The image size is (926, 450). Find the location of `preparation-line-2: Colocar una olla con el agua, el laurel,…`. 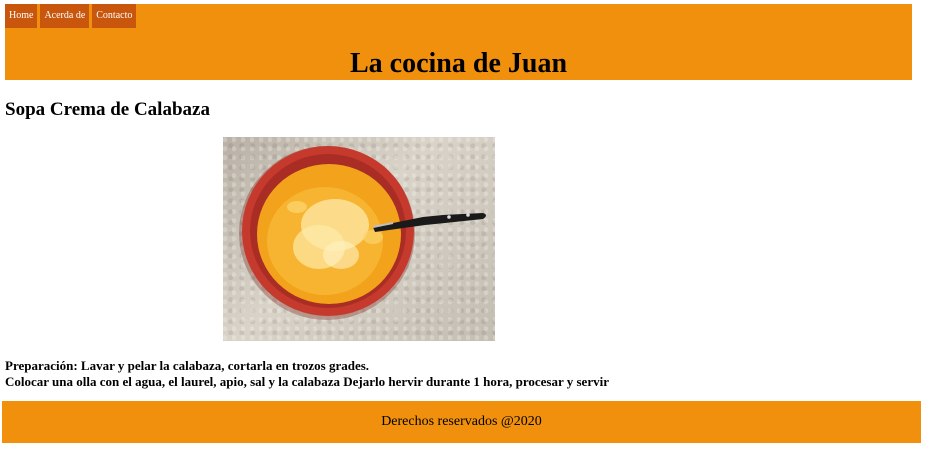

preparation-line-2: Colocar una olla con el agua, el laurel,… is located at coordinates (307, 381).